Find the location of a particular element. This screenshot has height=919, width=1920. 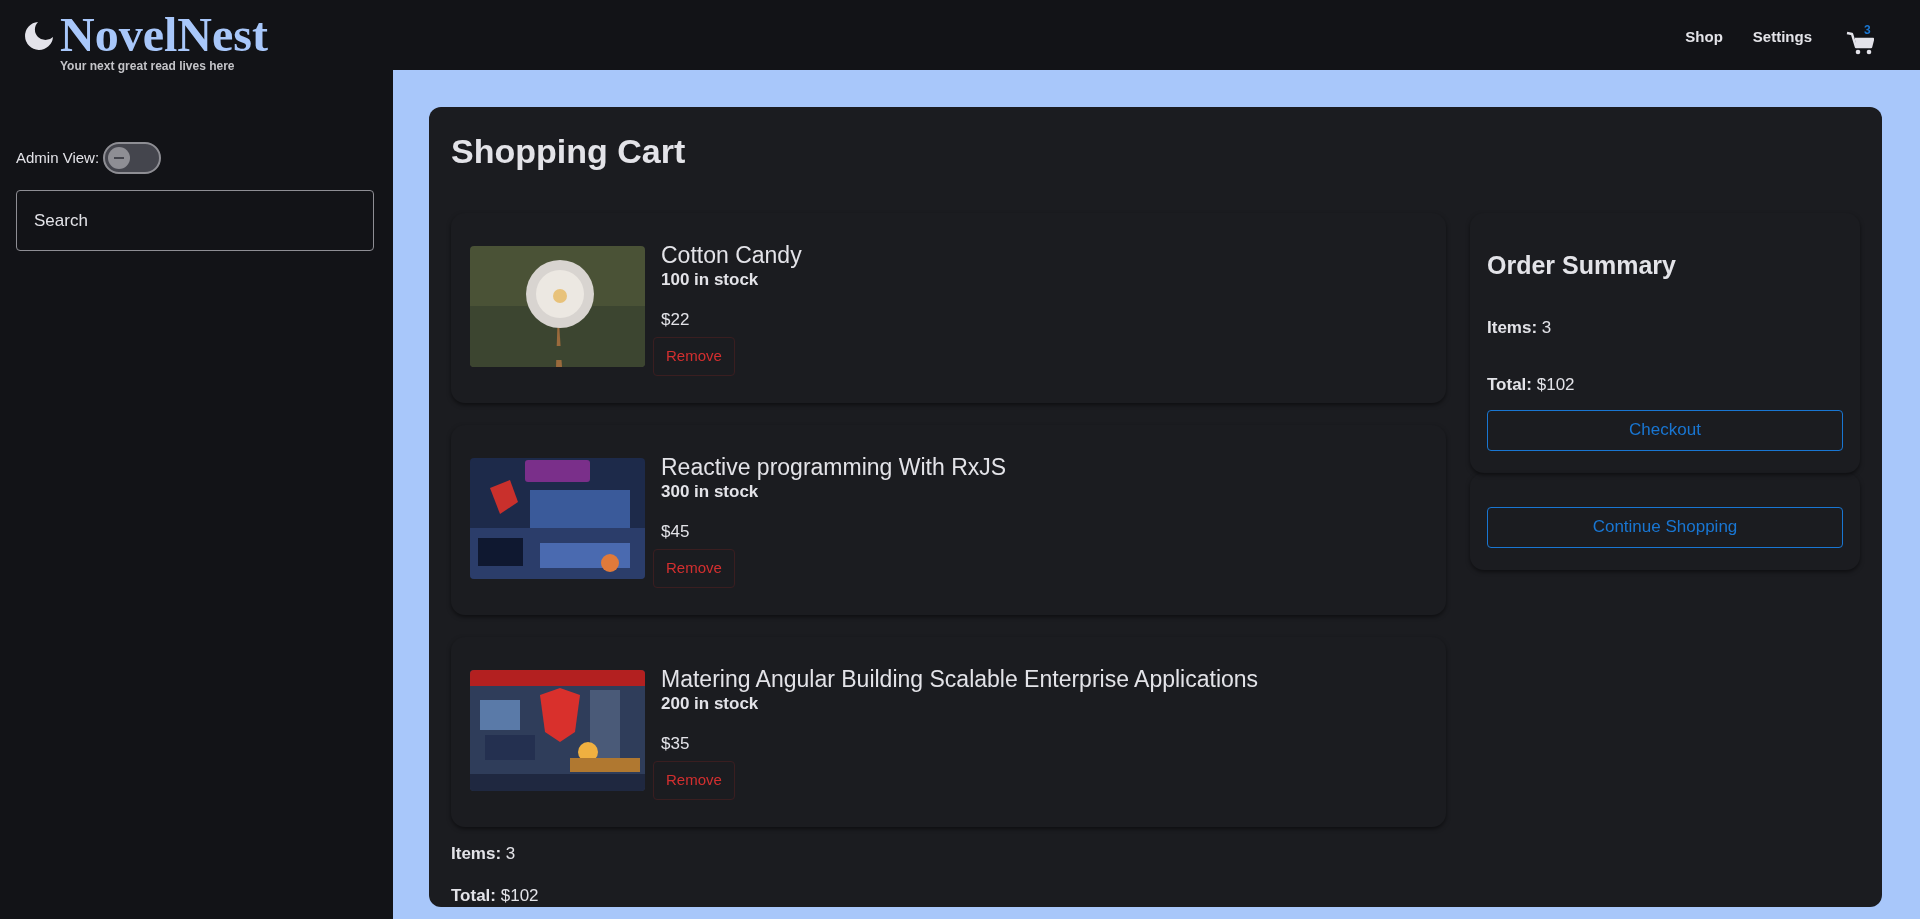

page-title: Shopping Cart is located at coordinates (569, 151).